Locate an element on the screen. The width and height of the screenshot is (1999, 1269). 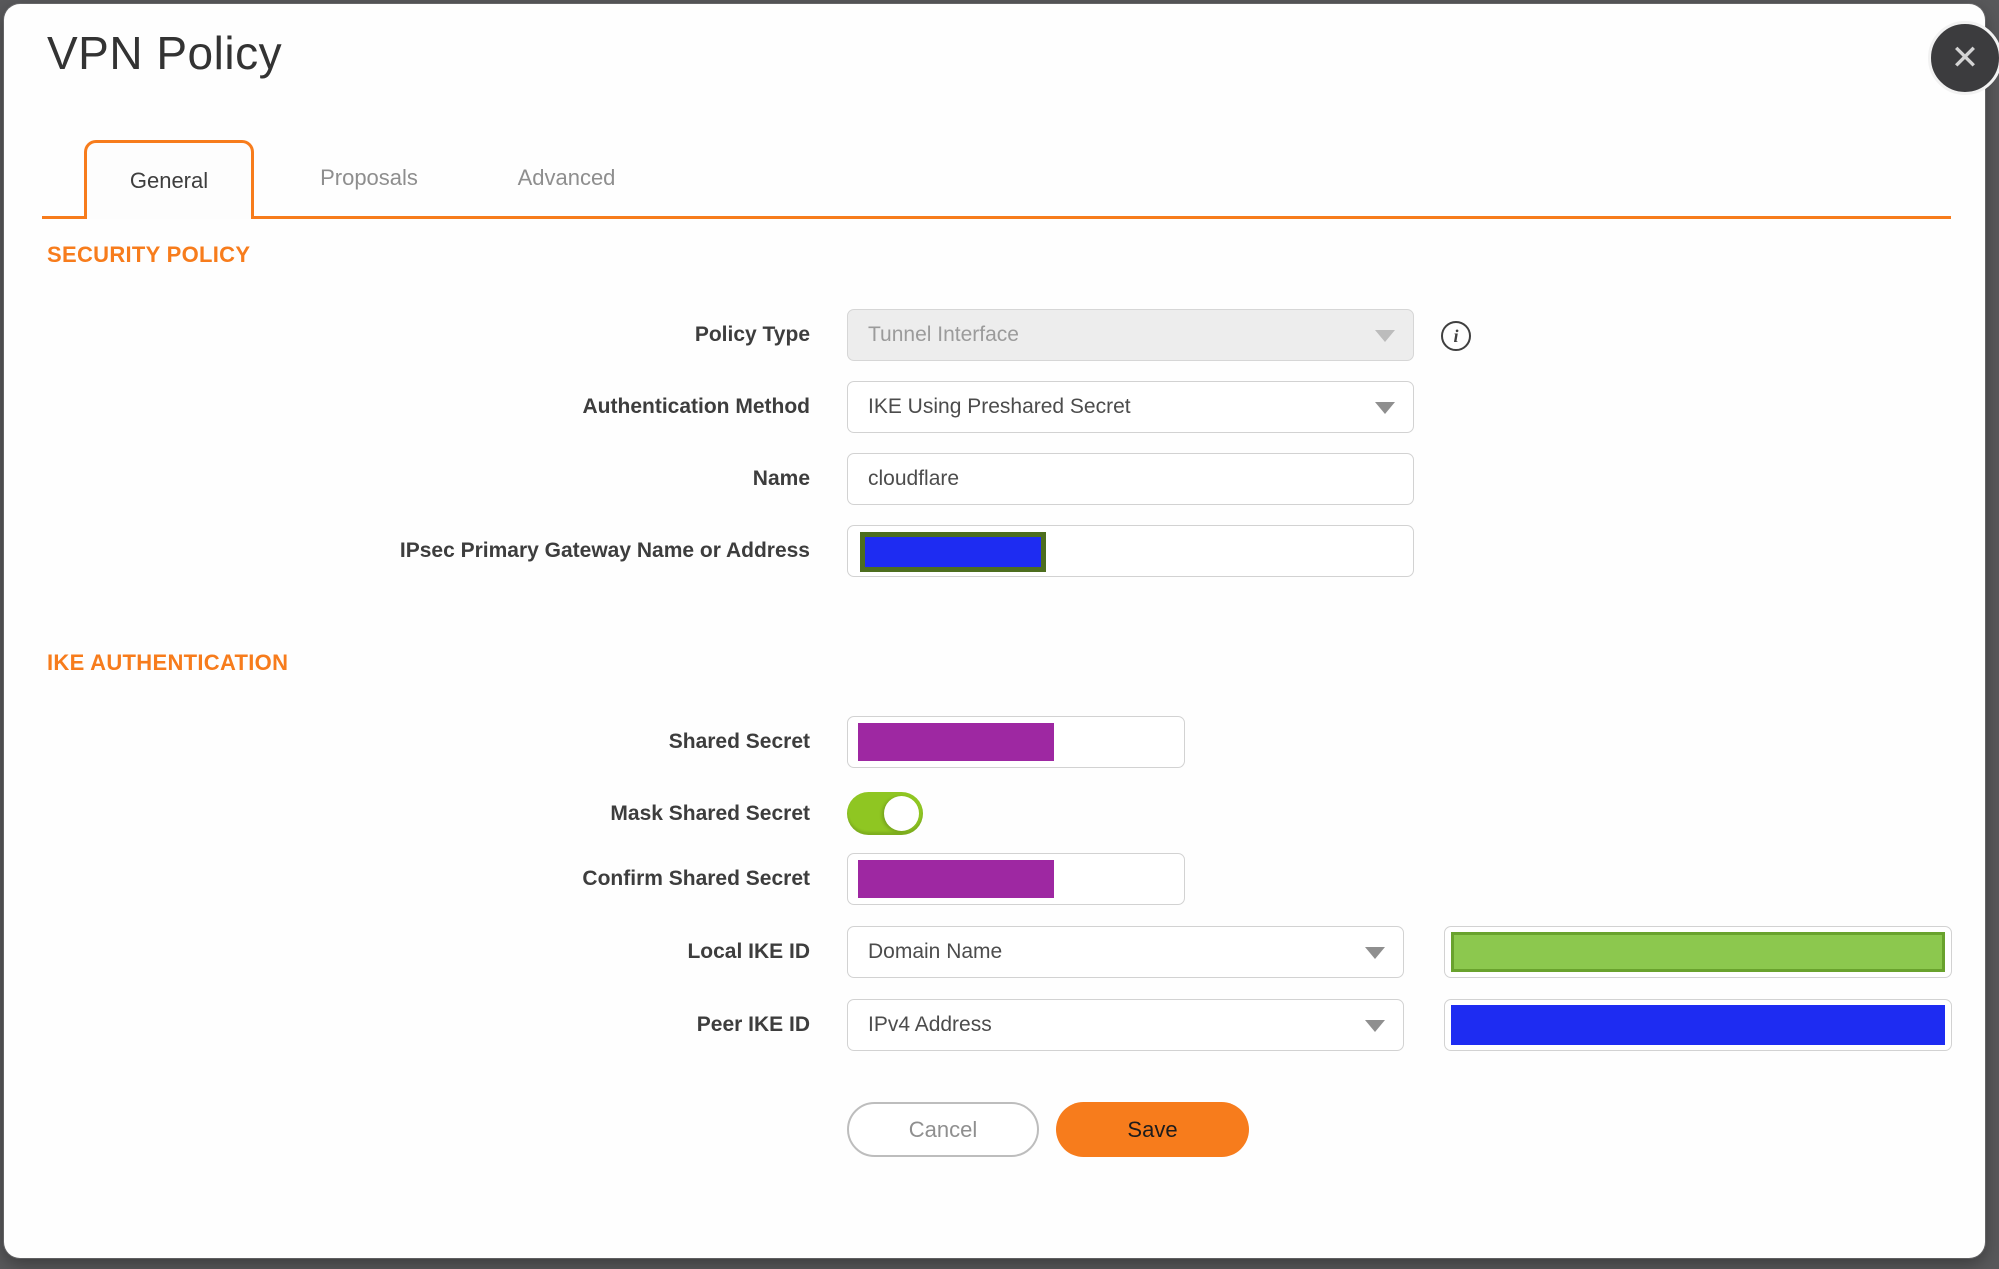
tab-proposals: Proposals is located at coordinates (369, 178).